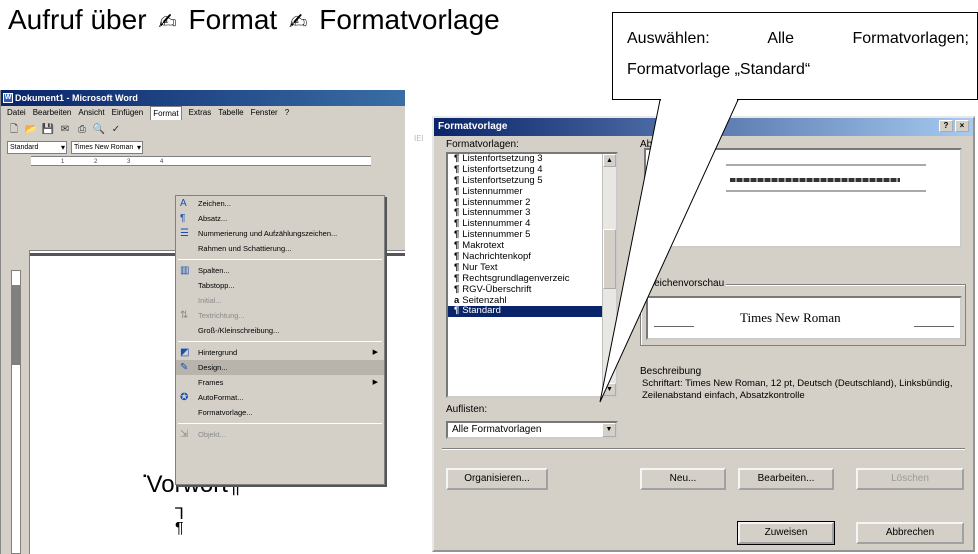 The image size is (978, 554). What do you see at coordinates (184, 315) in the screenshot?
I see `text-direction-icon: ⇅` at bounding box center [184, 315].